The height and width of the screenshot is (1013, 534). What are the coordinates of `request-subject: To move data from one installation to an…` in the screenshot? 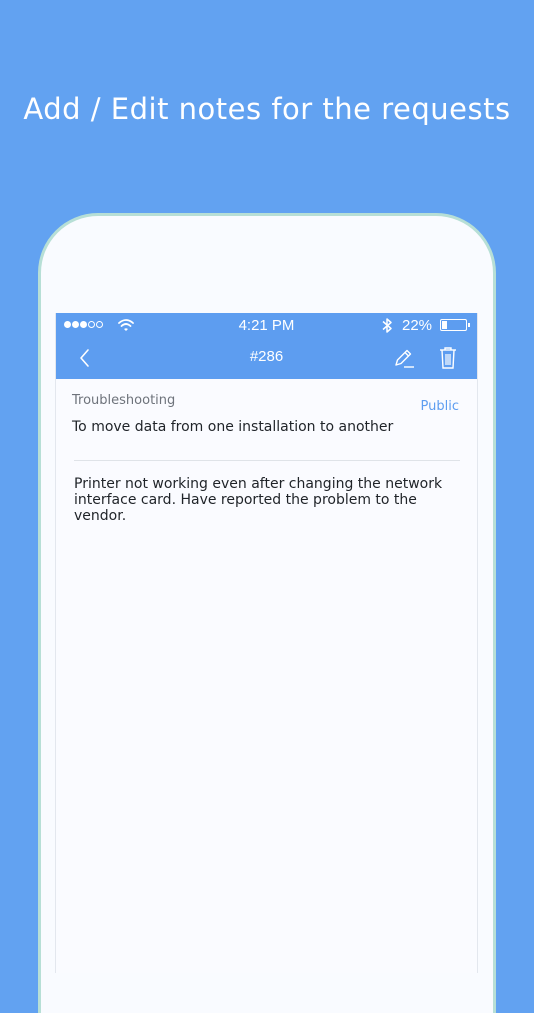 It's located at (233, 427).